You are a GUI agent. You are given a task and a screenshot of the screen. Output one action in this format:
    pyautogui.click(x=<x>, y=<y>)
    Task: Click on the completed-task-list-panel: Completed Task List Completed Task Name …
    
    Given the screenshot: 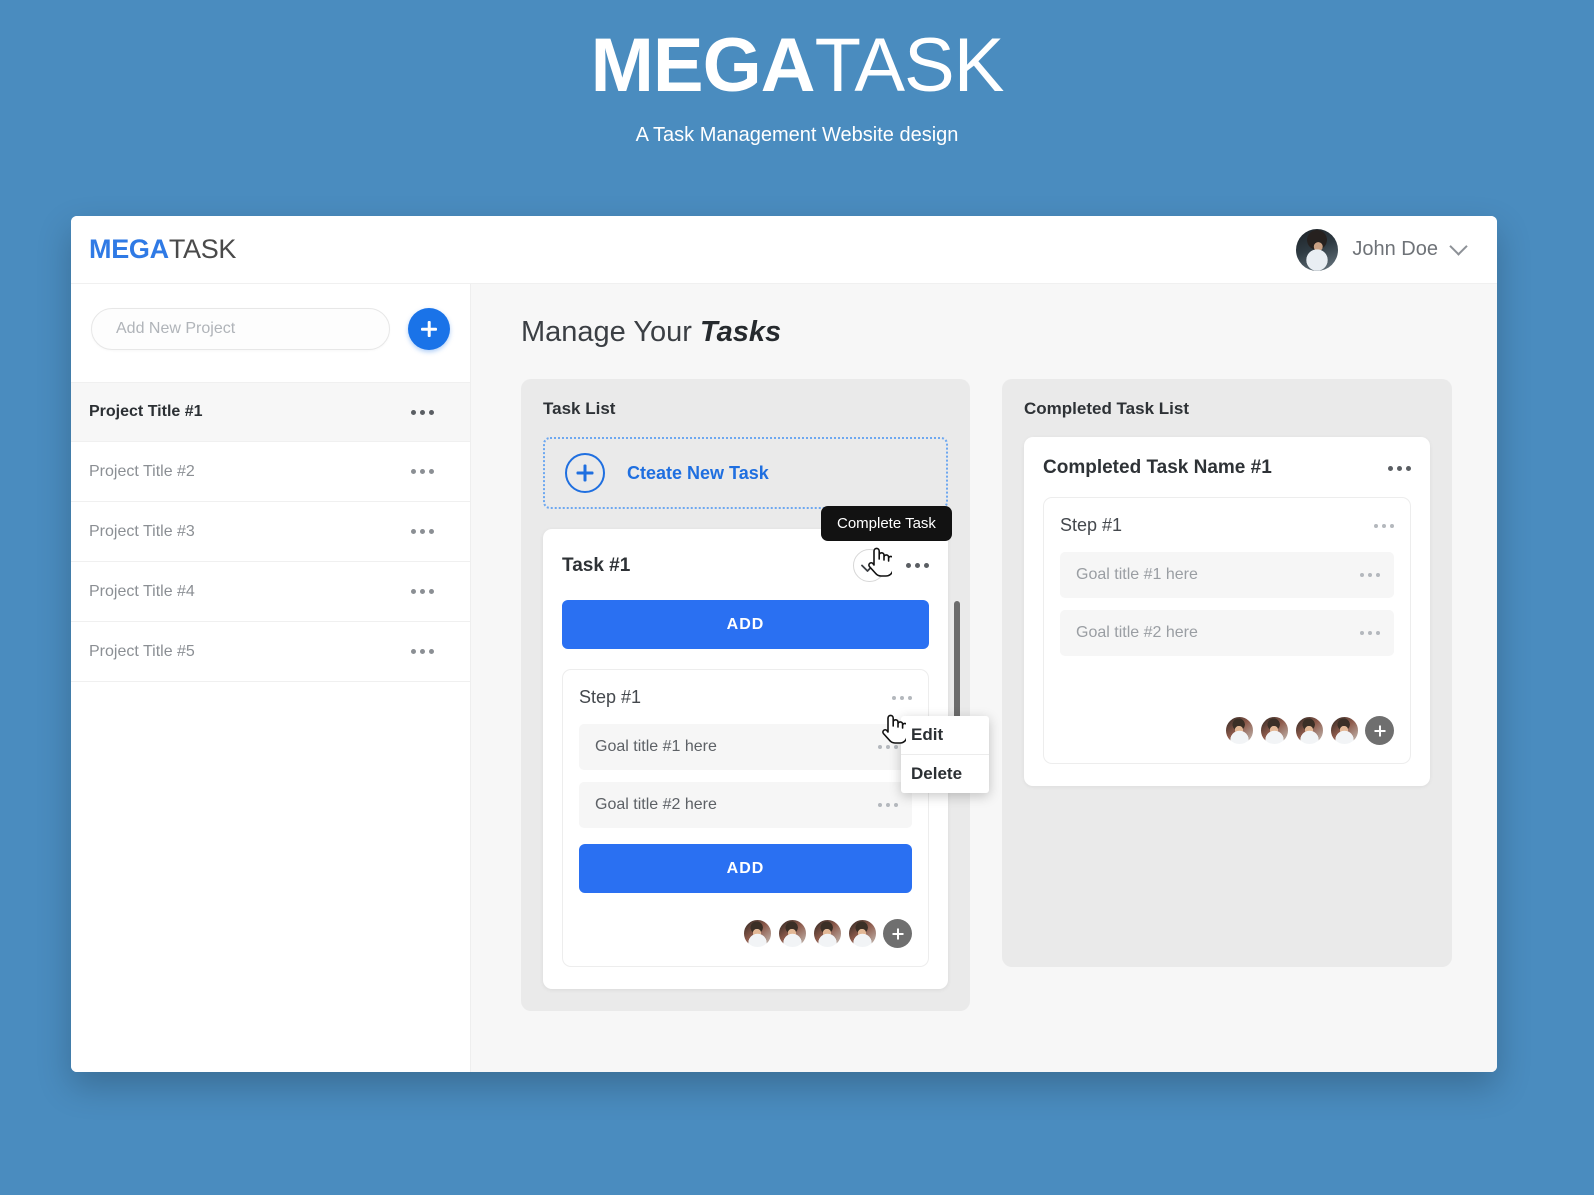 What is the action you would take?
    pyautogui.click(x=1227, y=673)
    